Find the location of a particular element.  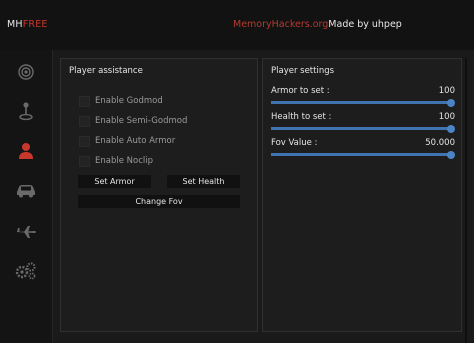

app-logo: MHFREE is located at coordinates (27, 24).